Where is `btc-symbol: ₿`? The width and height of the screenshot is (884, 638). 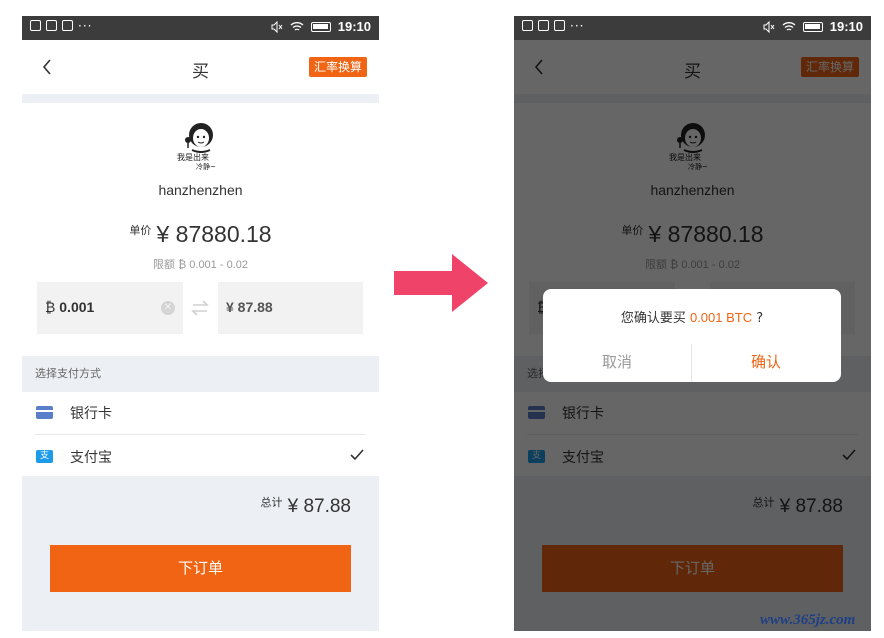
btc-symbol: ₿ is located at coordinates (50, 307).